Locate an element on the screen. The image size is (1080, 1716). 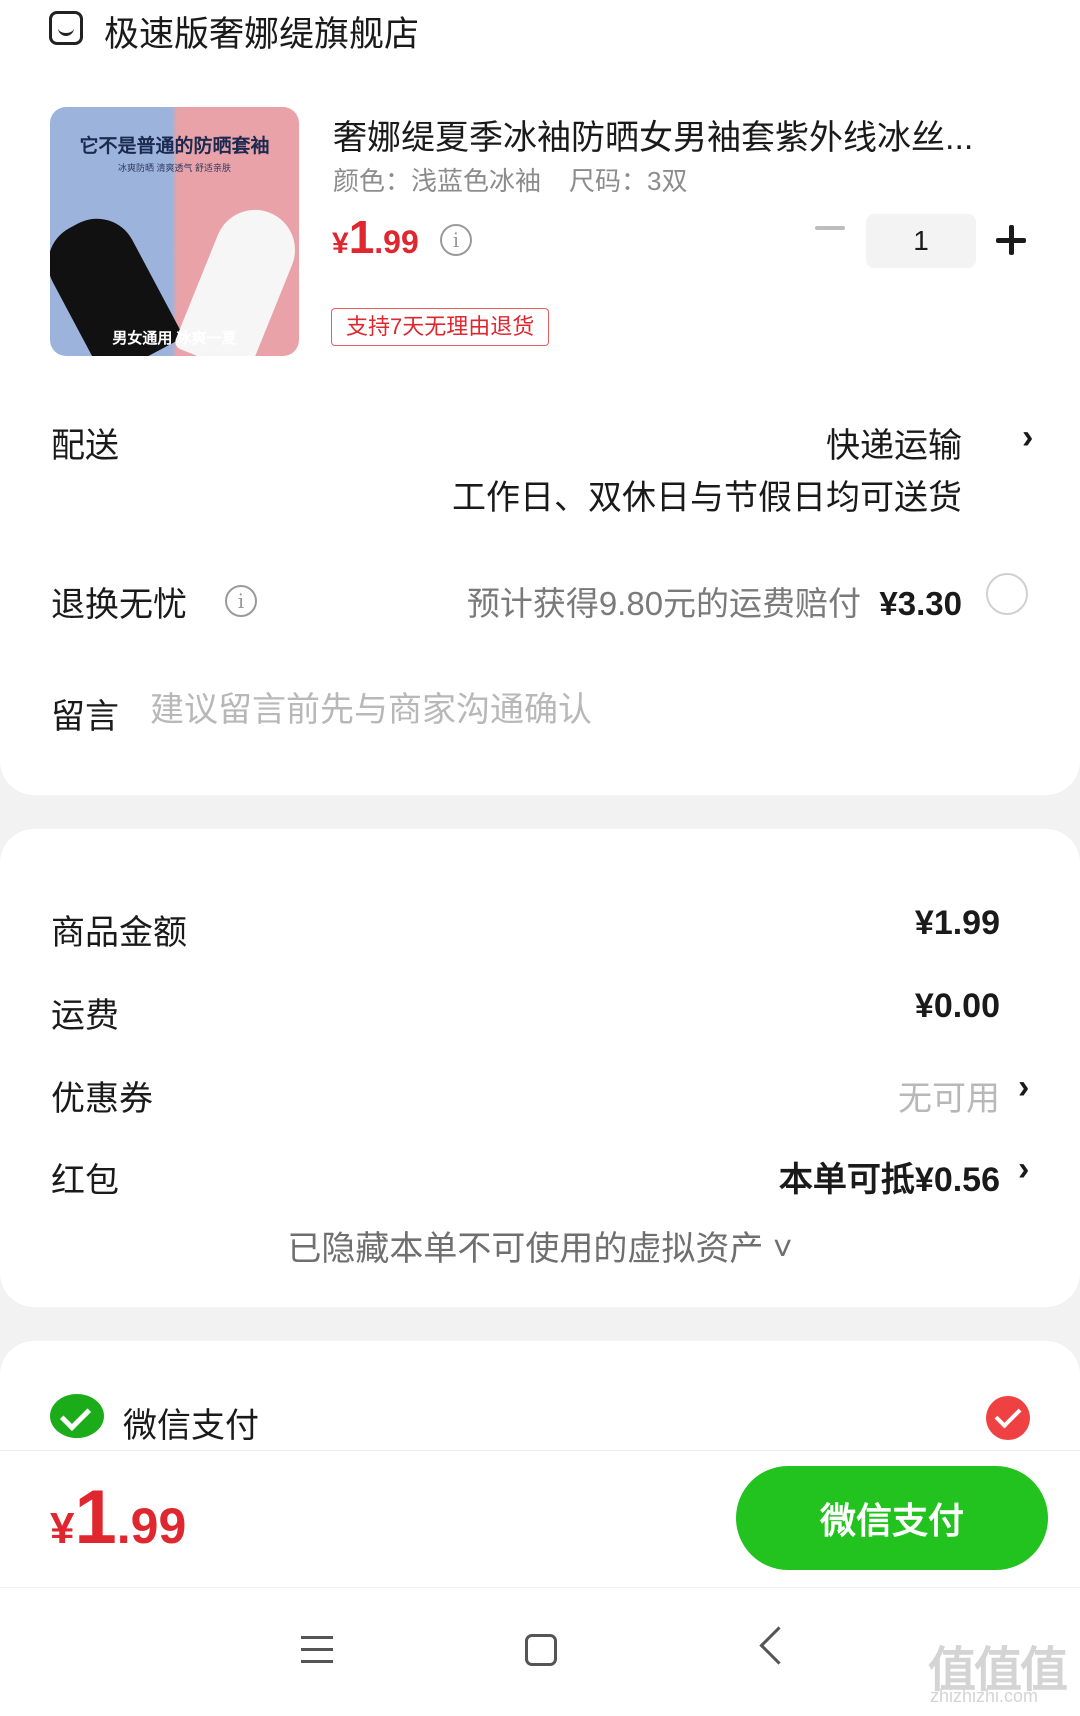
shop-name: 极速版奢娜缇旗舰店 is located at coordinates (261, 31).